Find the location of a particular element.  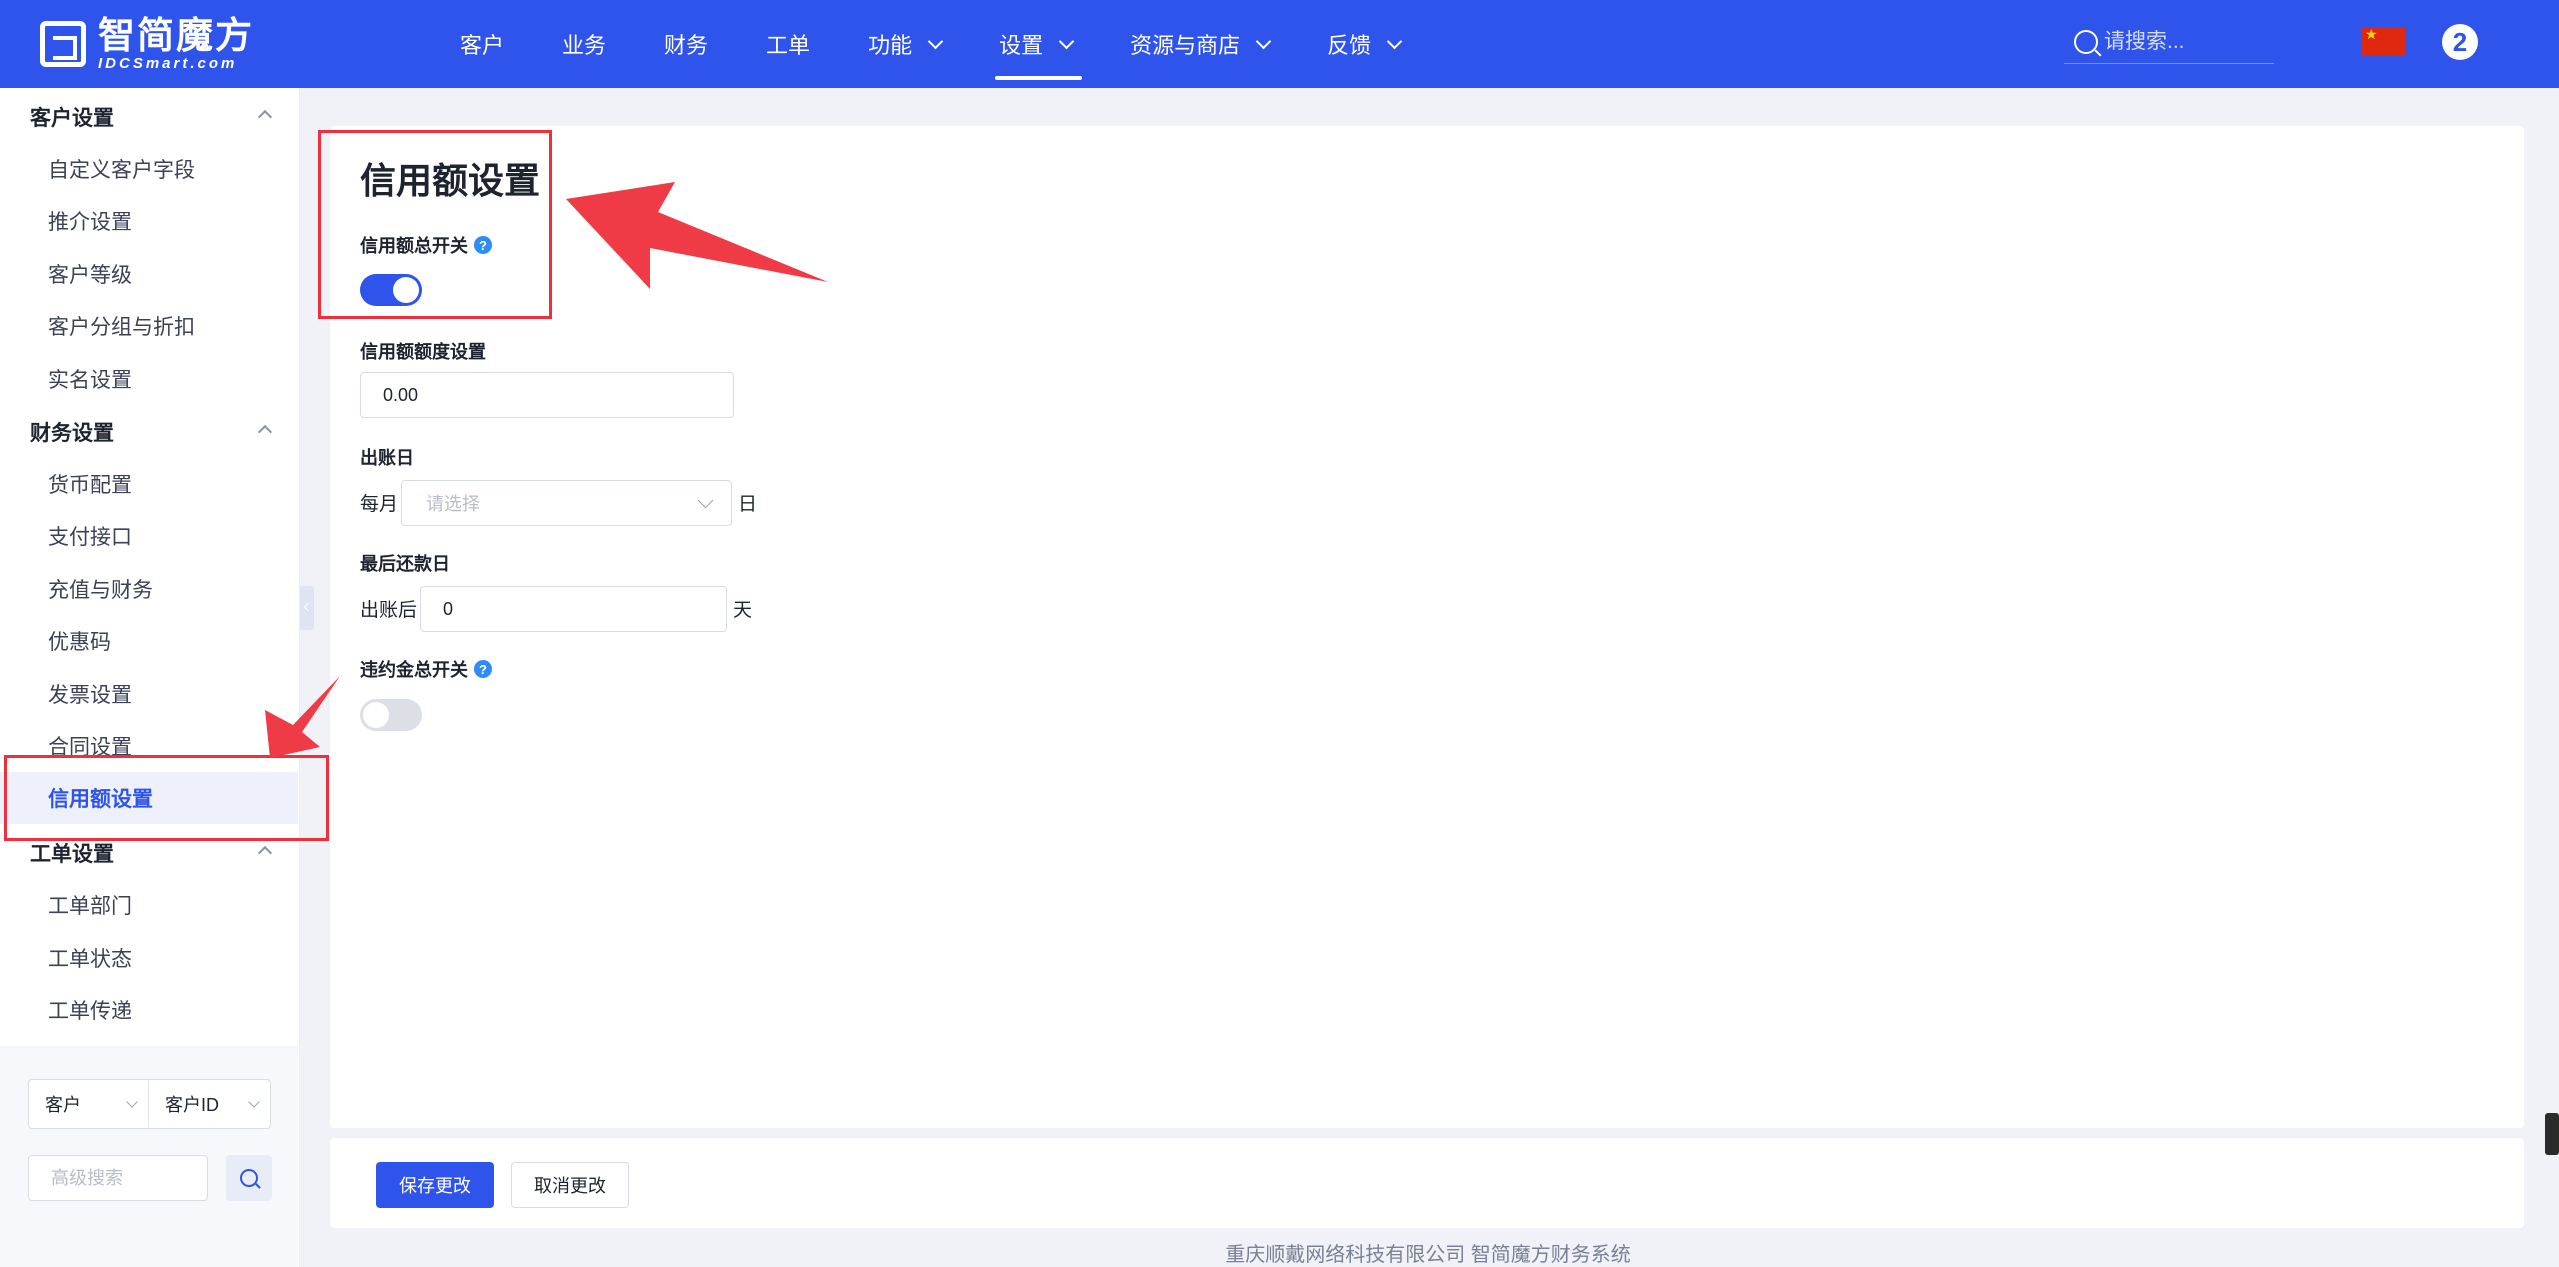

page-scroll-handle is located at coordinates (2552, 1134).